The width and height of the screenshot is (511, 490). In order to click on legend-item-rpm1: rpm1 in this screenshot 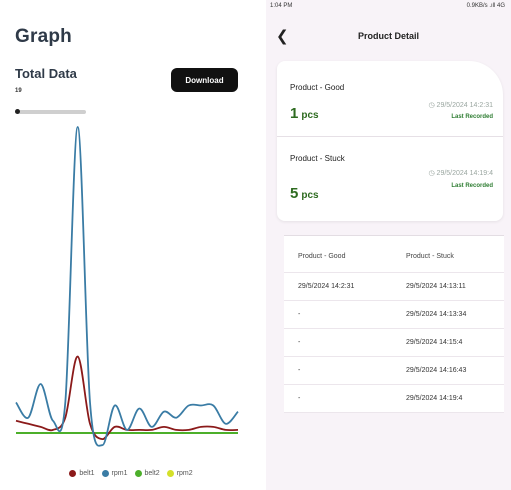, I will do `click(114, 473)`.